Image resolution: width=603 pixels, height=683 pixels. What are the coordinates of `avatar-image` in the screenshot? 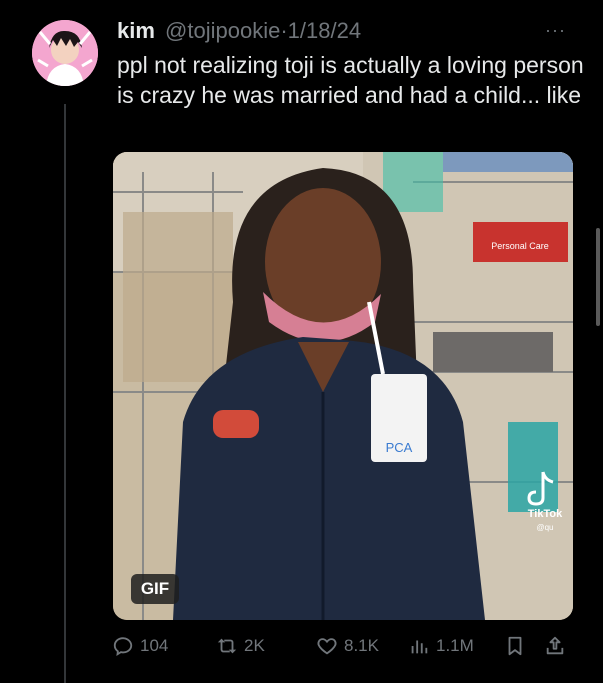 It's located at (65, 53).